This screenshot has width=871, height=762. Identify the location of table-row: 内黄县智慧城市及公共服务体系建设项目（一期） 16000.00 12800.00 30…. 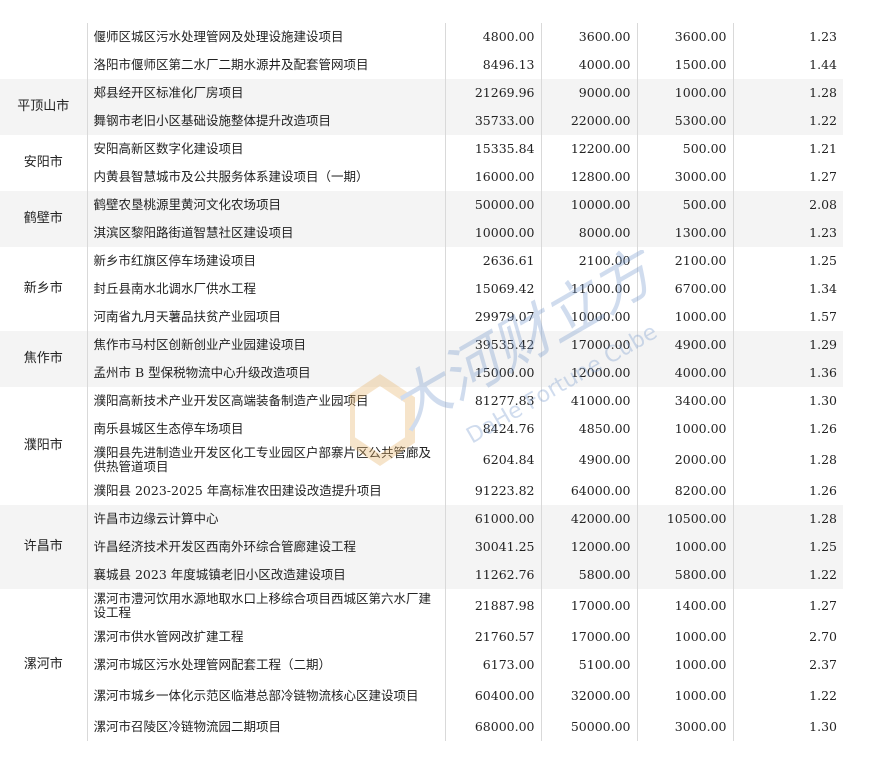
(421, 177).